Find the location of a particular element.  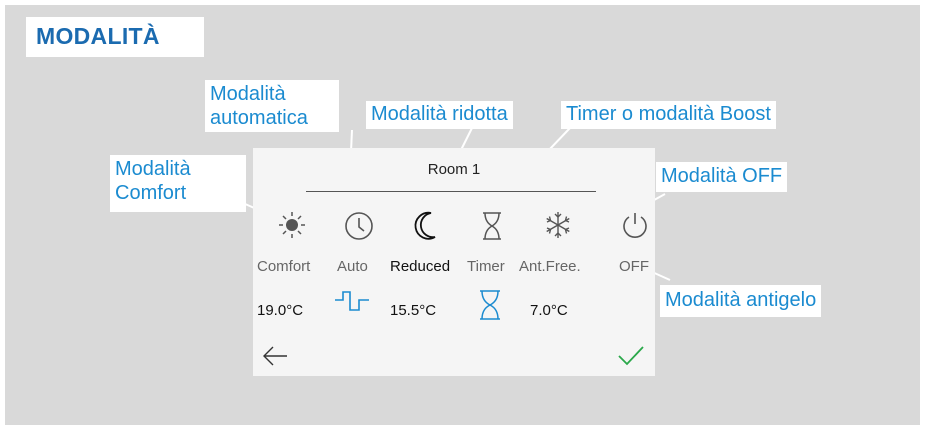

callout-auto-line2: automatica is located at coordinates (259, 118).